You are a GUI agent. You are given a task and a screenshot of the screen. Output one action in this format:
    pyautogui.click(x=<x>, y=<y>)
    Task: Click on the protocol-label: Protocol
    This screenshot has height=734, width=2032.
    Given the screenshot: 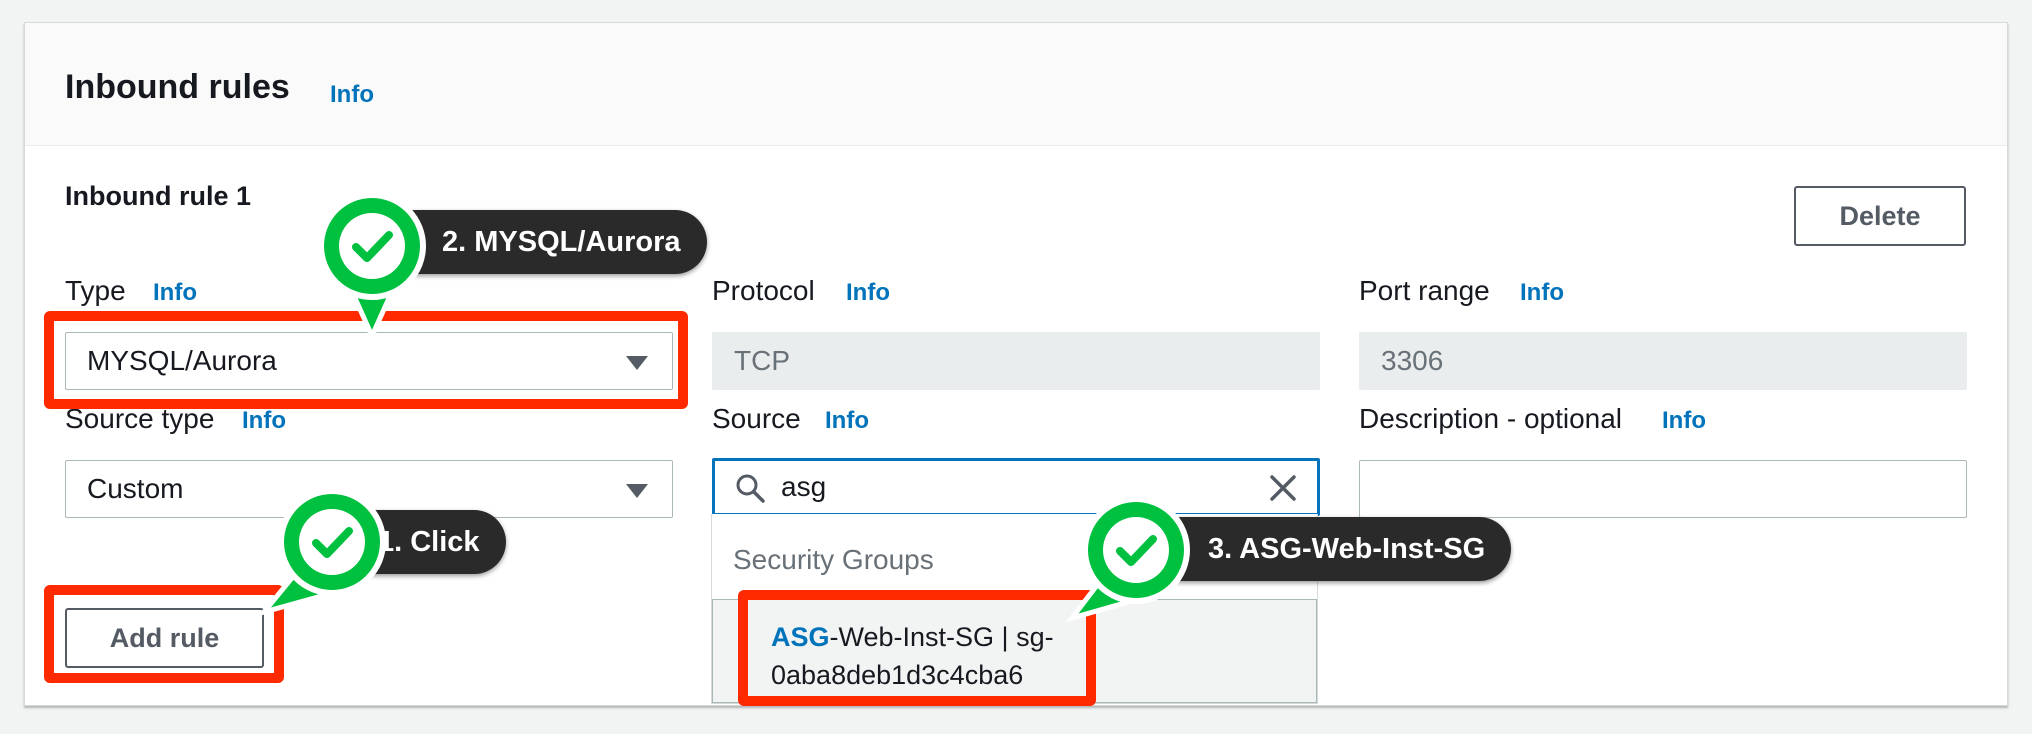 What is the action you would take?
    pyautogui.click(x=763, y=290)
    